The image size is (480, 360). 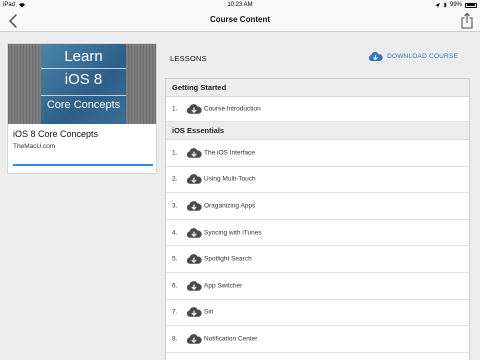 I want to click on status-right: 99%, so click(x=455, y=5).